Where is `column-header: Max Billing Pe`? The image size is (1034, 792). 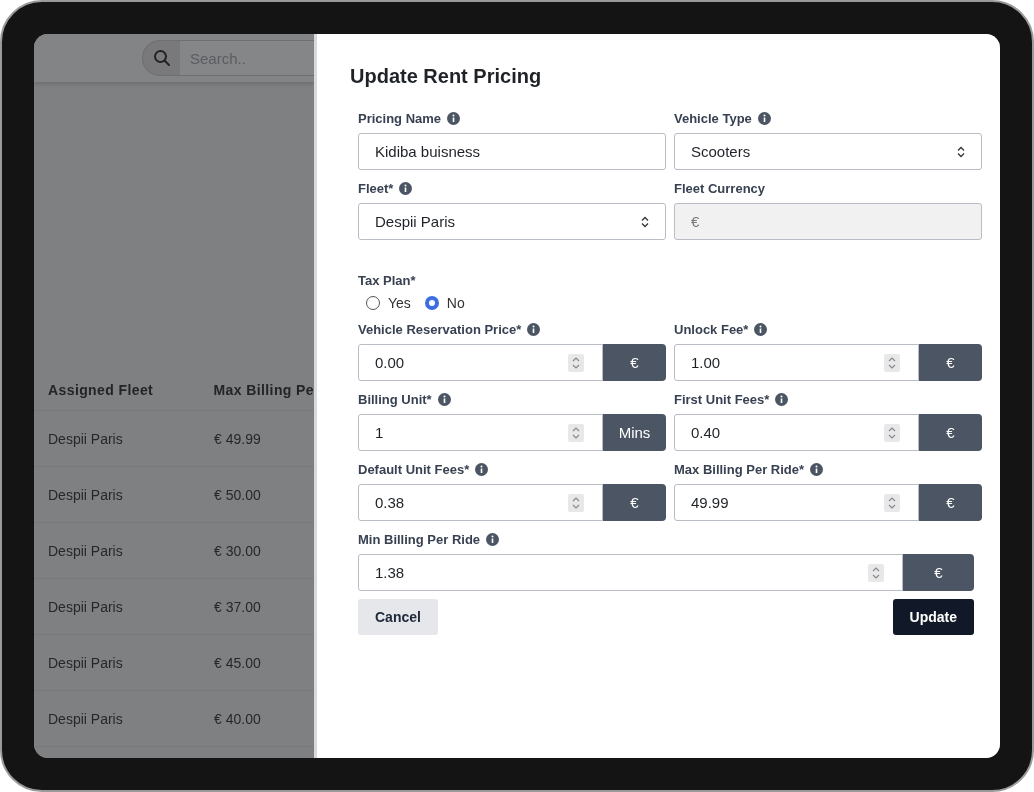
column-header: Max Billing Pe is located at coordinates (263, 390).